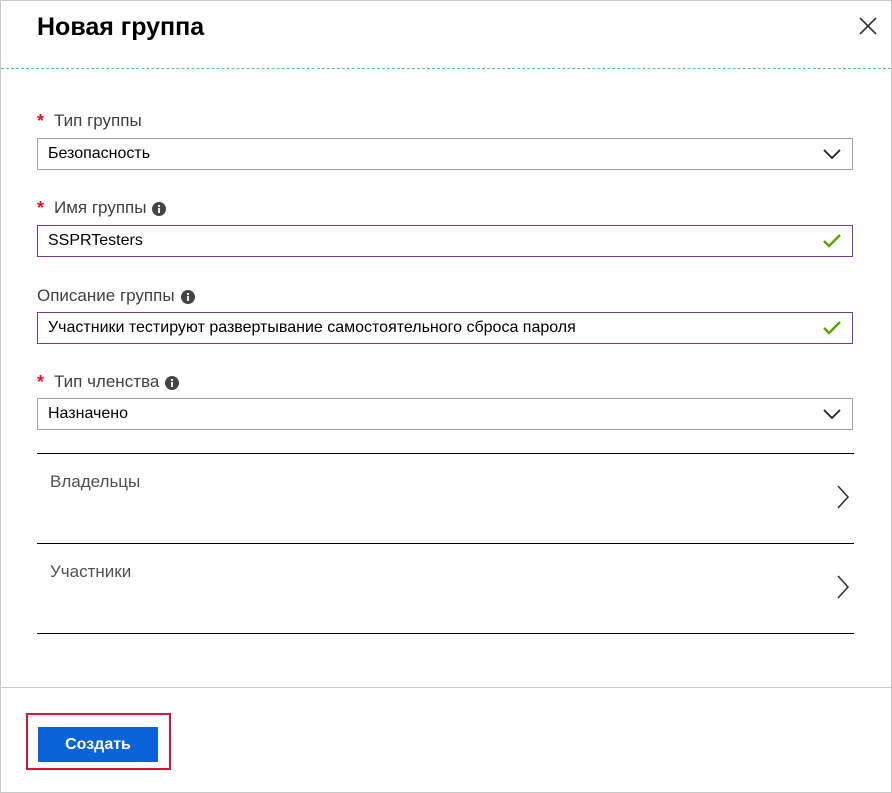 This screenshot has height=793, width=892. I want to click on group-type-label-text: Тип группы, so click(98, 120).